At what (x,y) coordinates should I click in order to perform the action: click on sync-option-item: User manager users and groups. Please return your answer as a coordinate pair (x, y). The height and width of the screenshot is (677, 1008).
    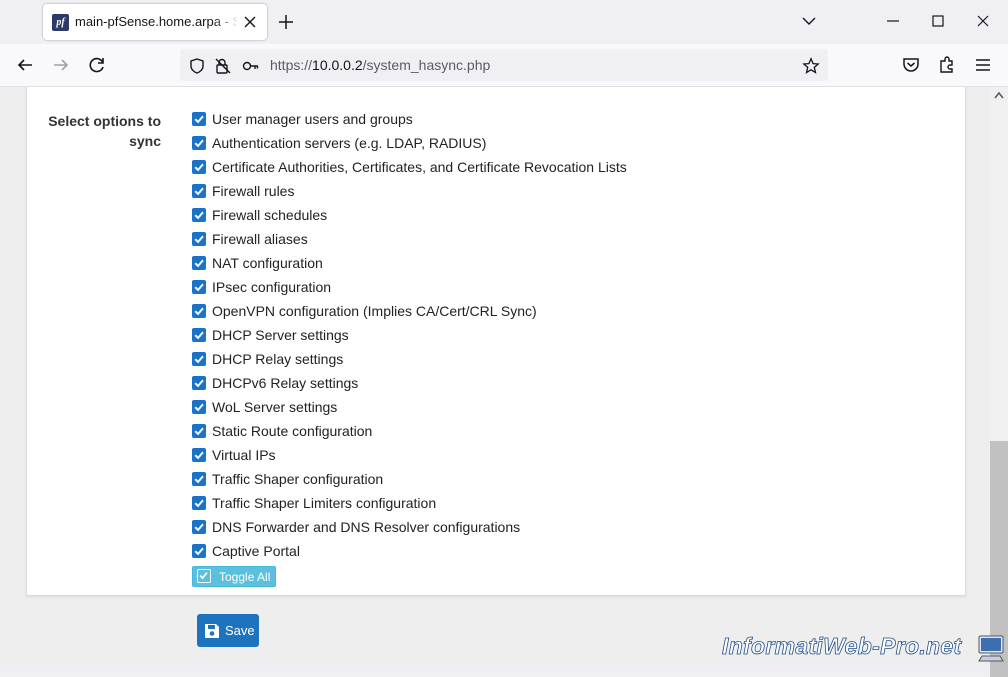
    Looking at the image, I should click on (302, 119).